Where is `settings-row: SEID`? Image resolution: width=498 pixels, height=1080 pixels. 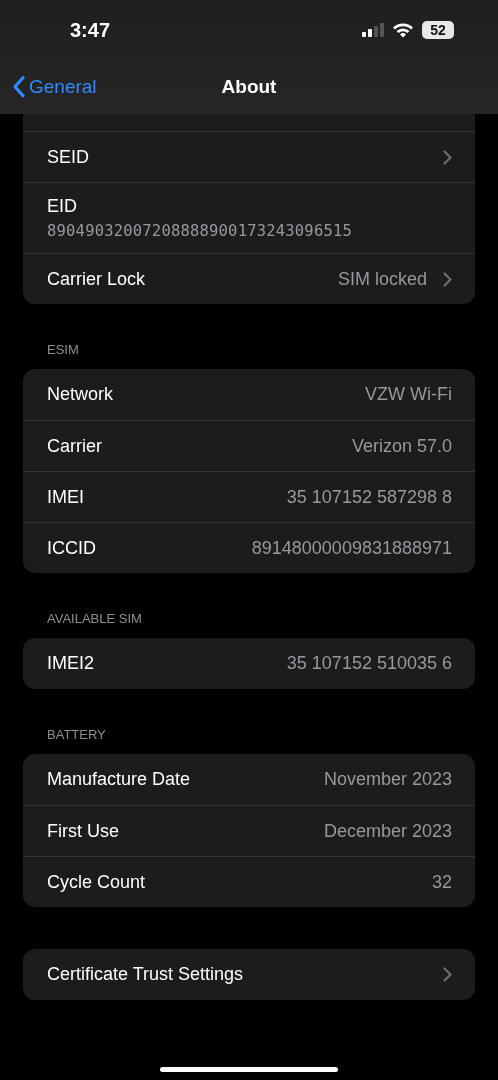
settings-row: SEID is located at coordinates (249, 156).